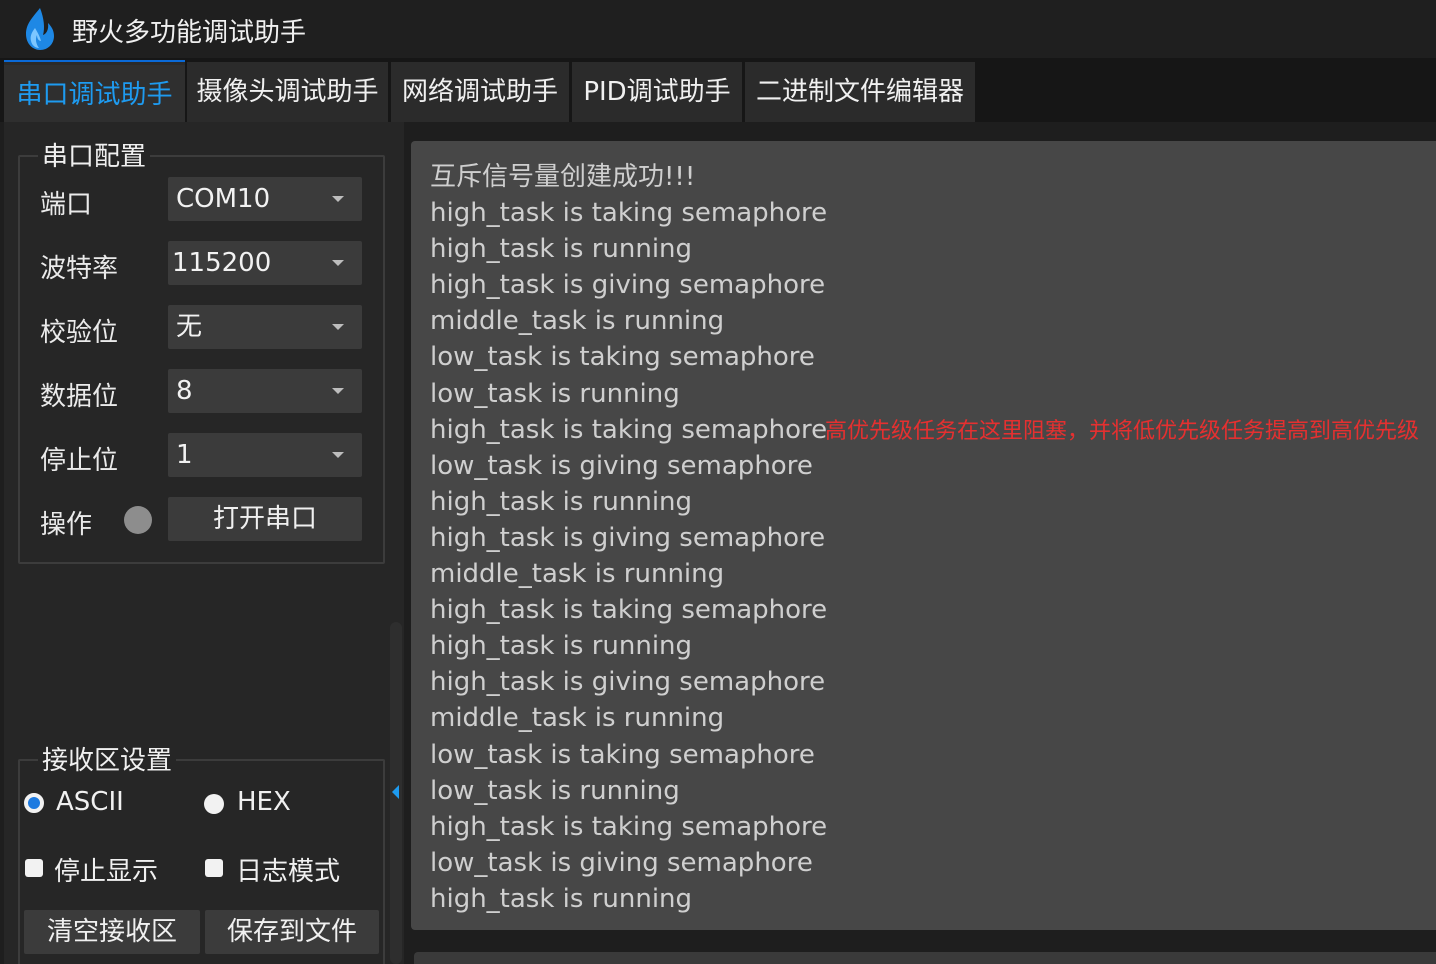 The width and height of the screenshot is (1436, 964). Describe the element at coordinates (287, 92) in the screenshot. I see `tab-camera: 摄像头调试助手` at that location.